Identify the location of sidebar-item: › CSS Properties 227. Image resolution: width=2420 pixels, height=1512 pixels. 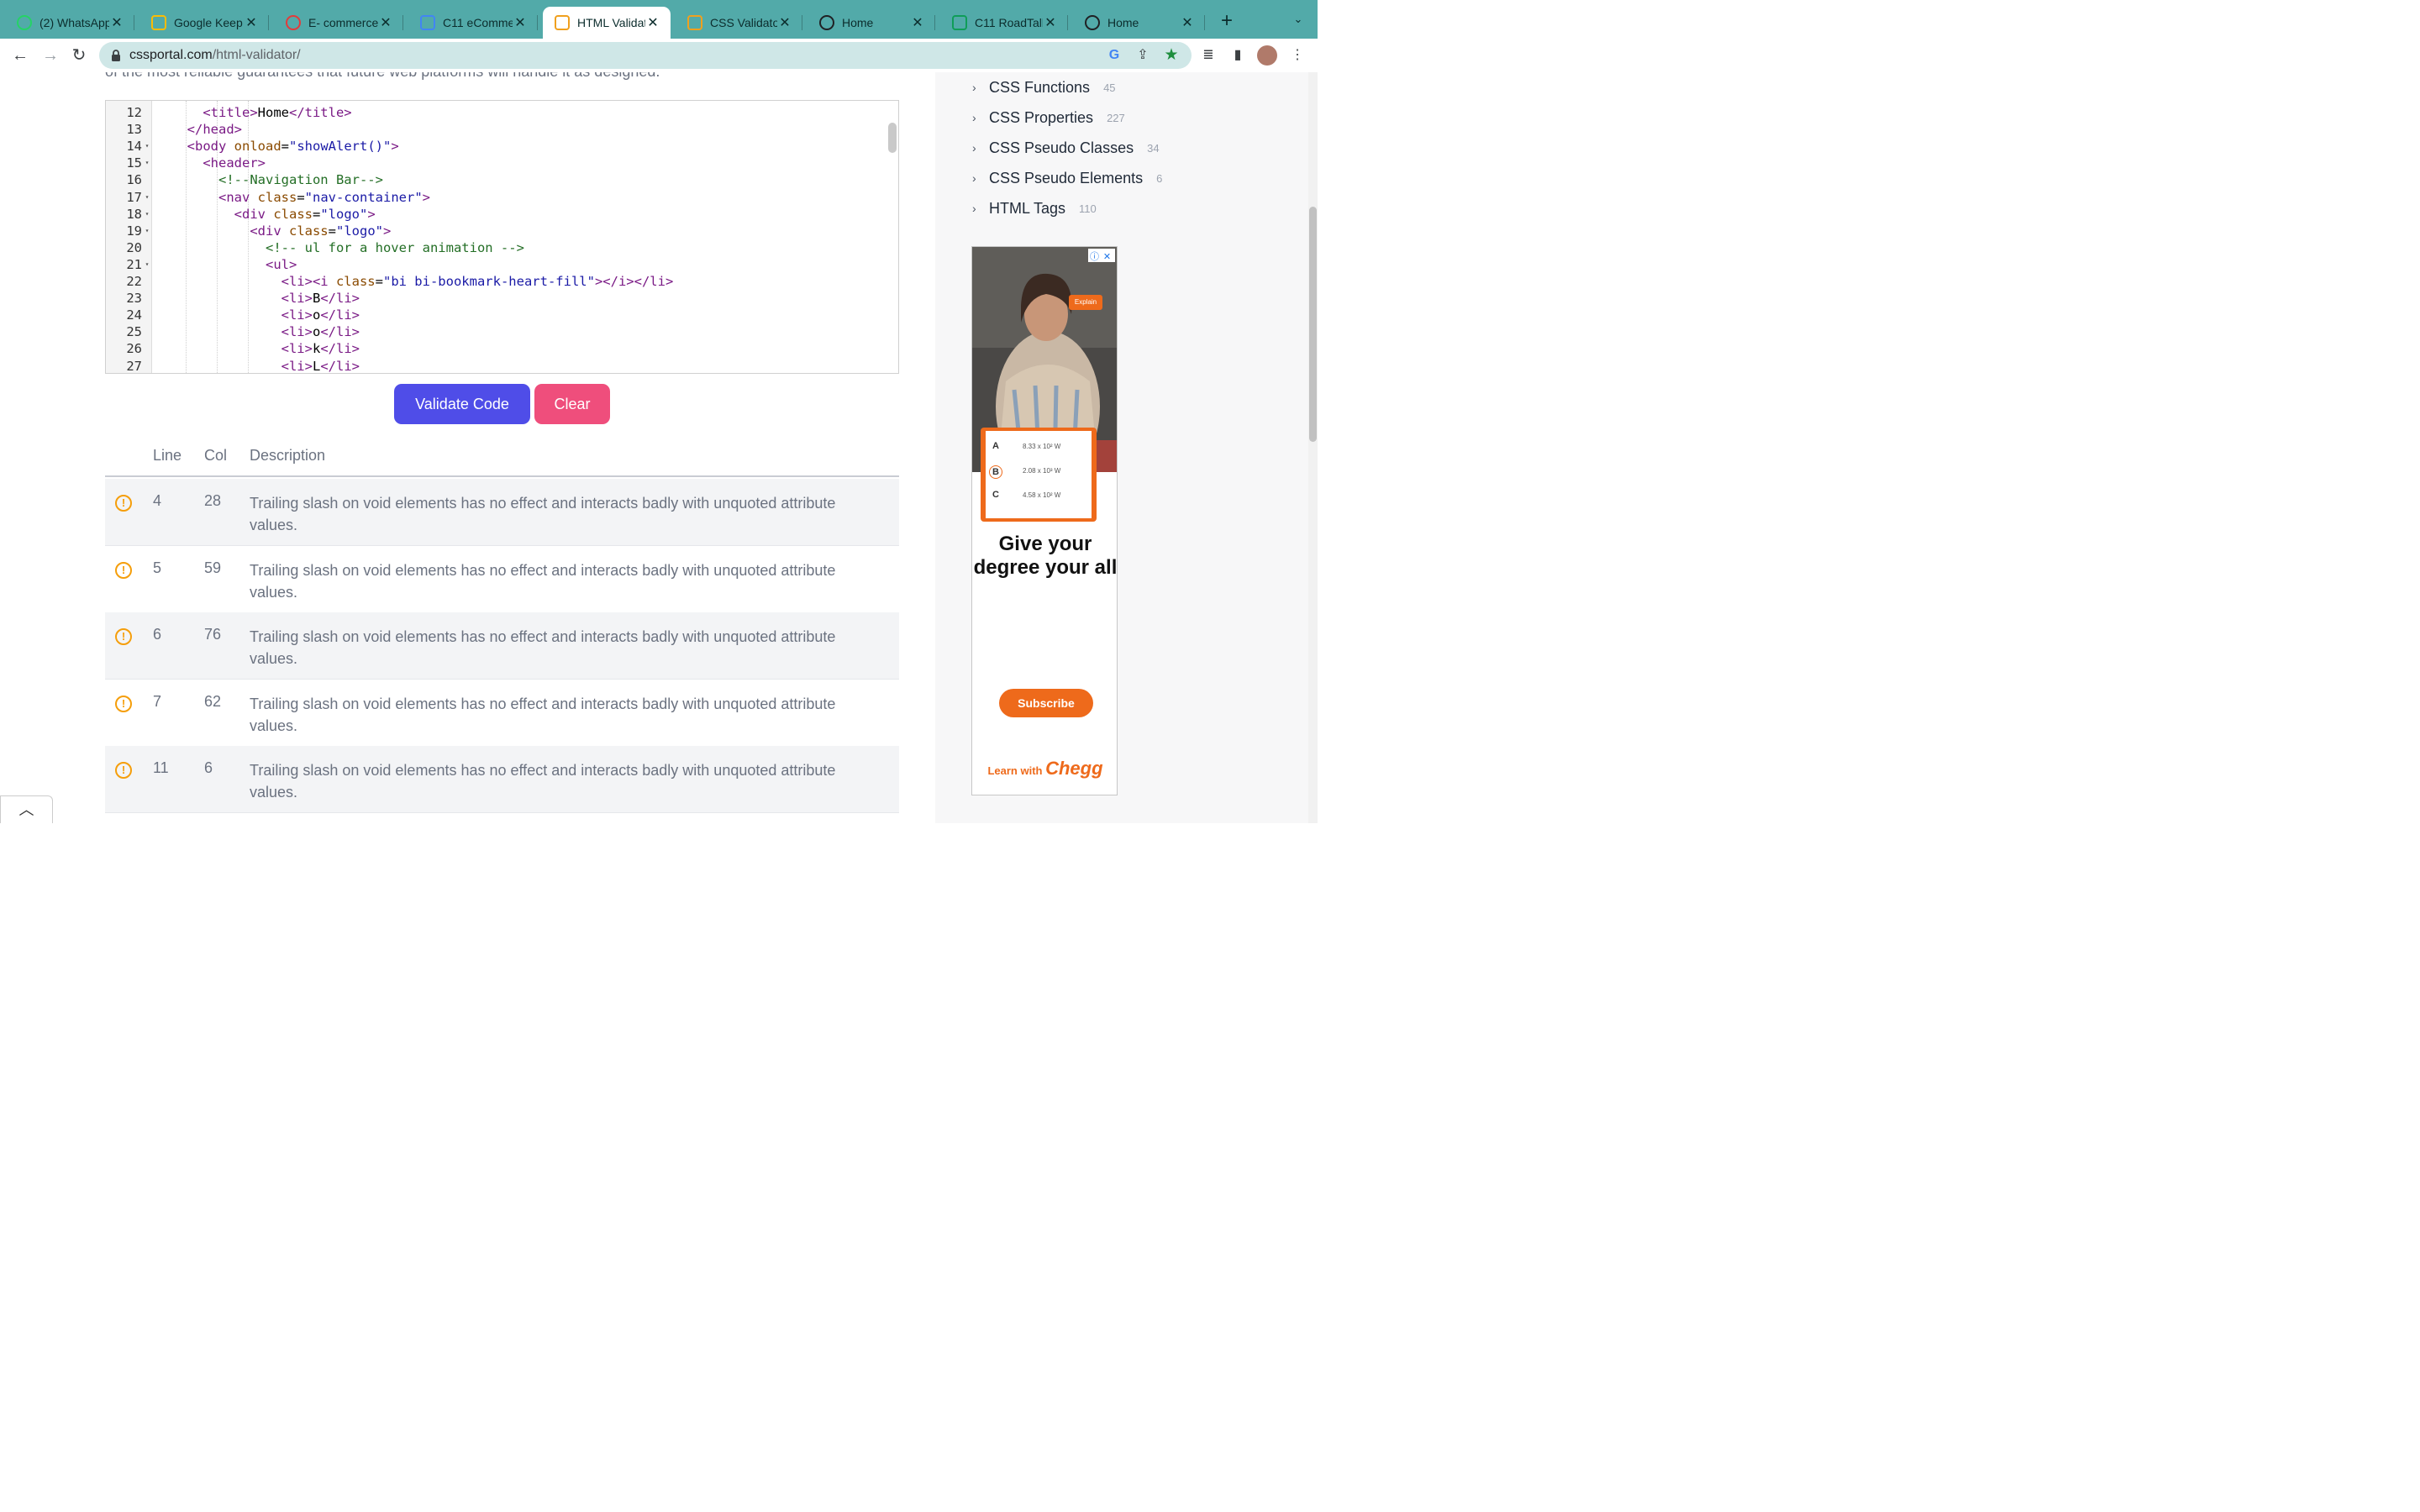
(1048, 118).